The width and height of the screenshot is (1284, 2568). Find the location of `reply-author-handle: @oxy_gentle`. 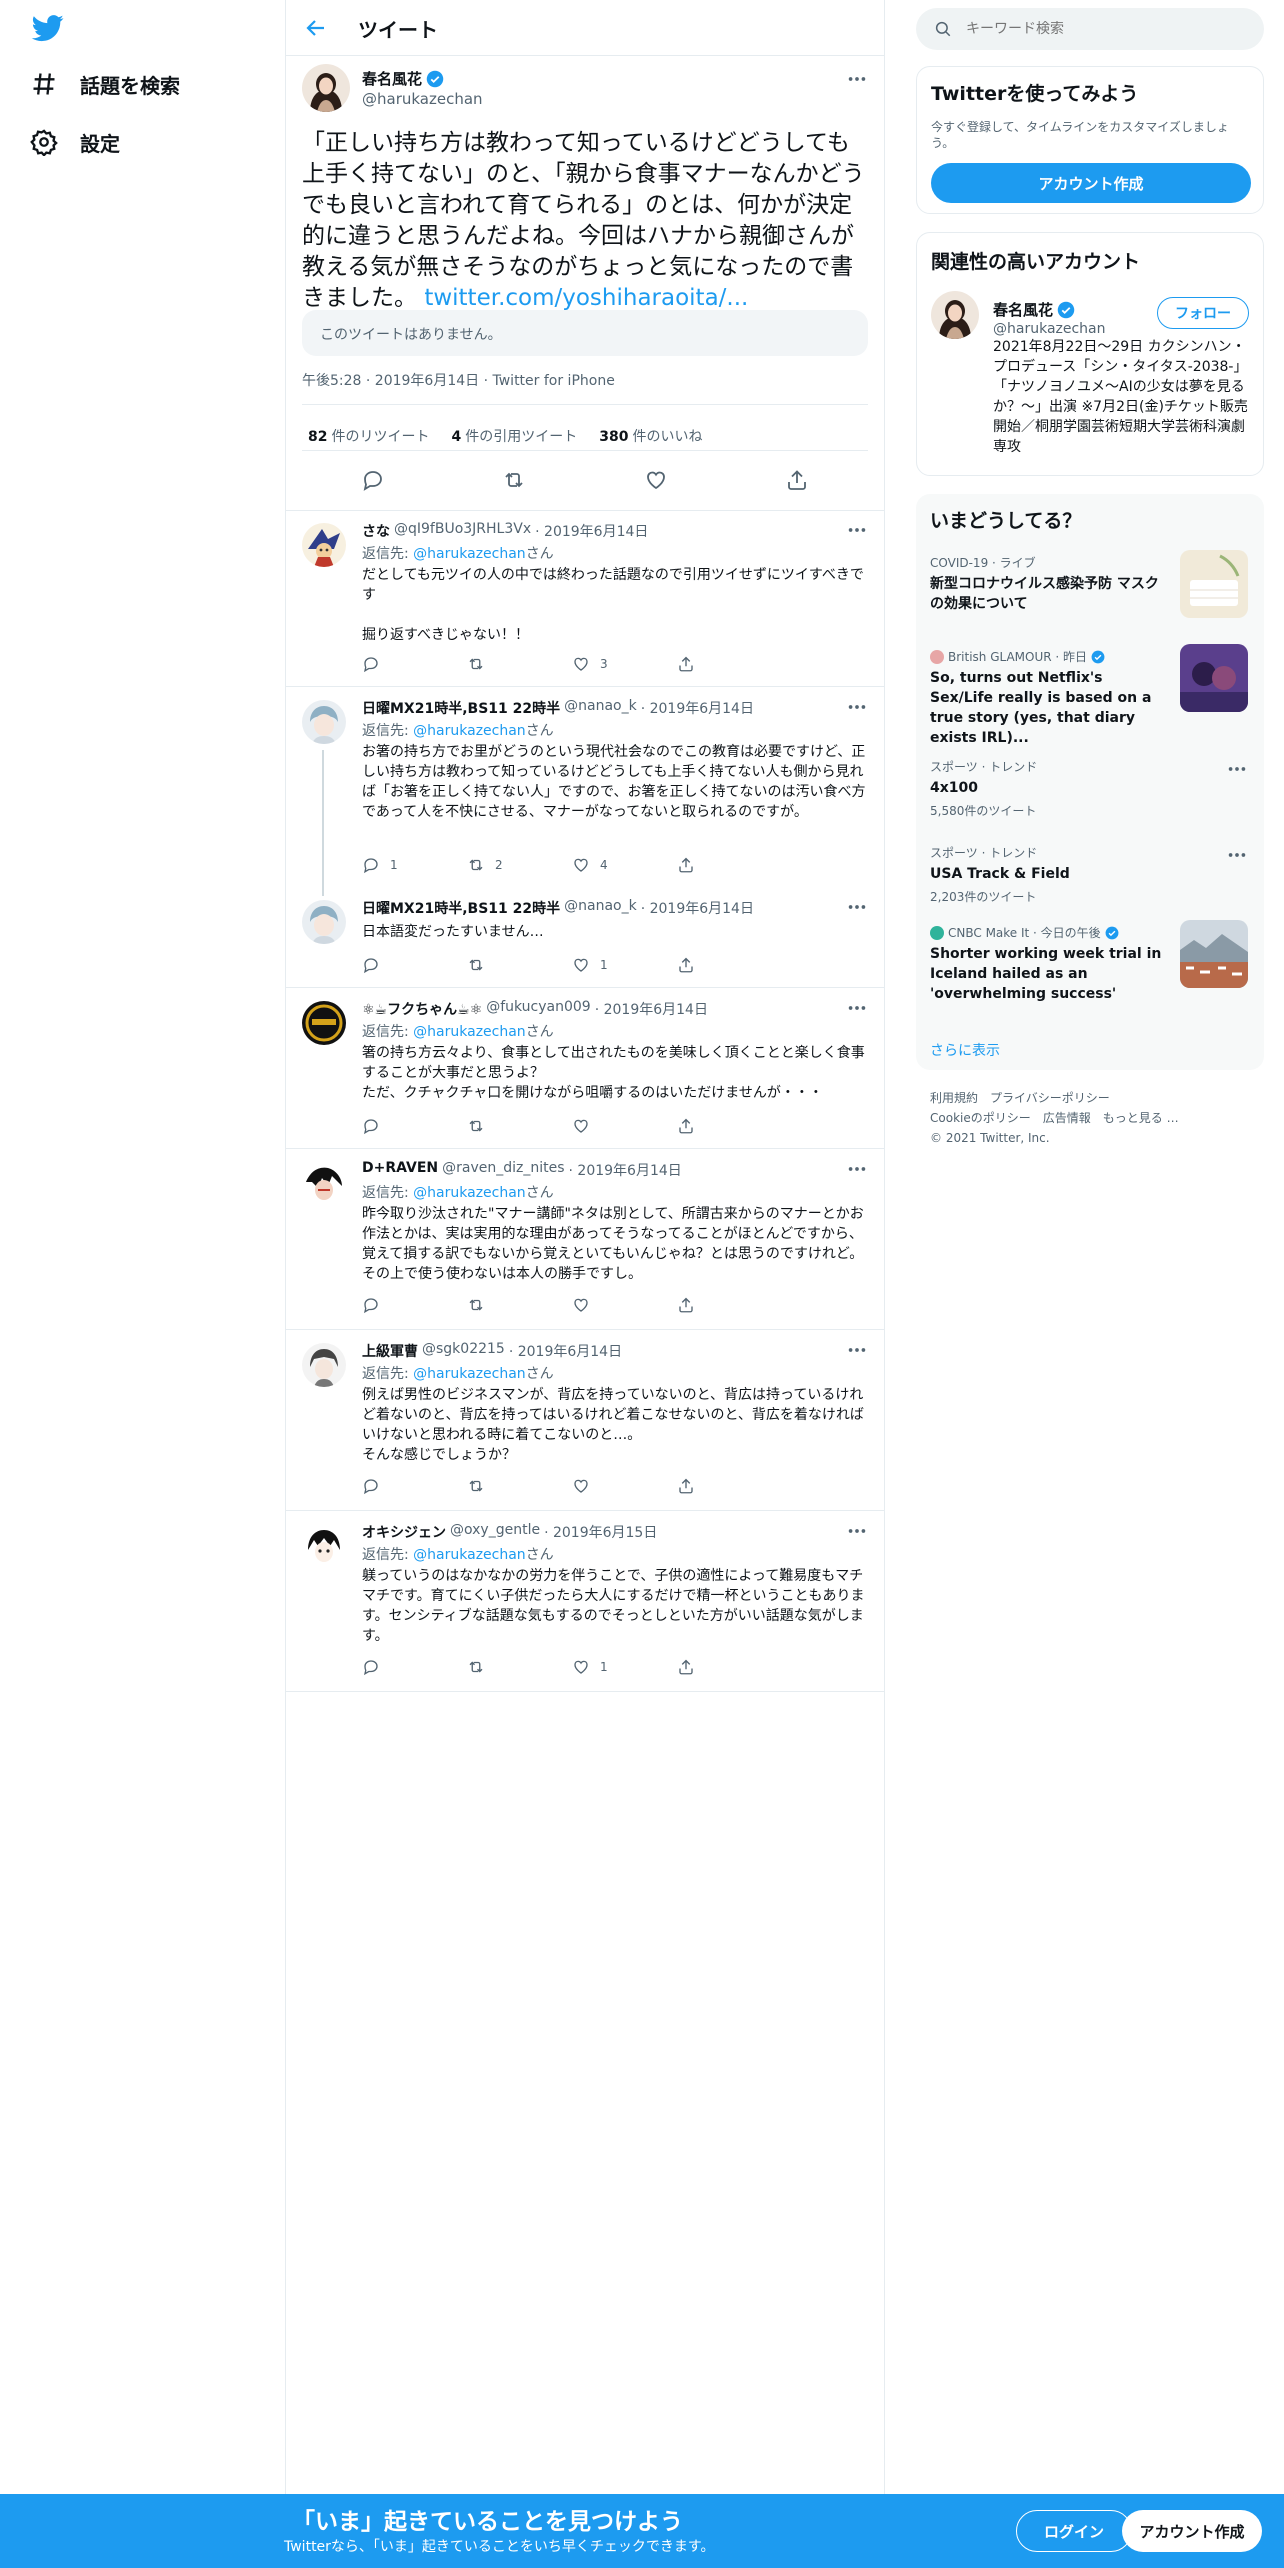

reply-author-handle: @oxy_gentle is located at coordinates (495, 1532).